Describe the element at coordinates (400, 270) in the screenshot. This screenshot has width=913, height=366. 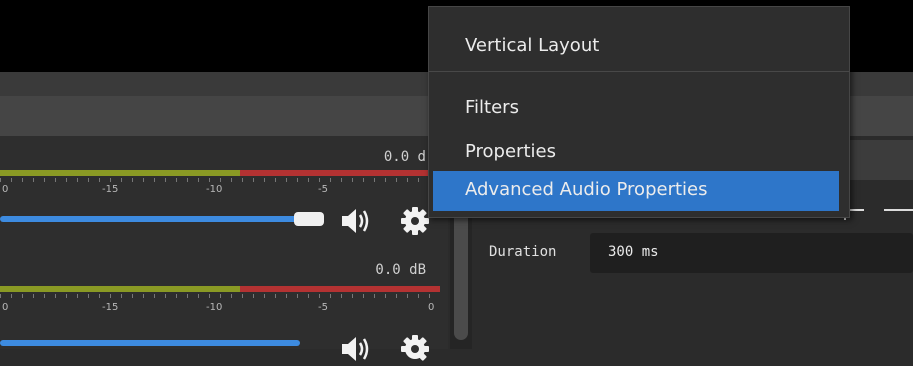
I see `db-readout: 0.0 dB` at that location.